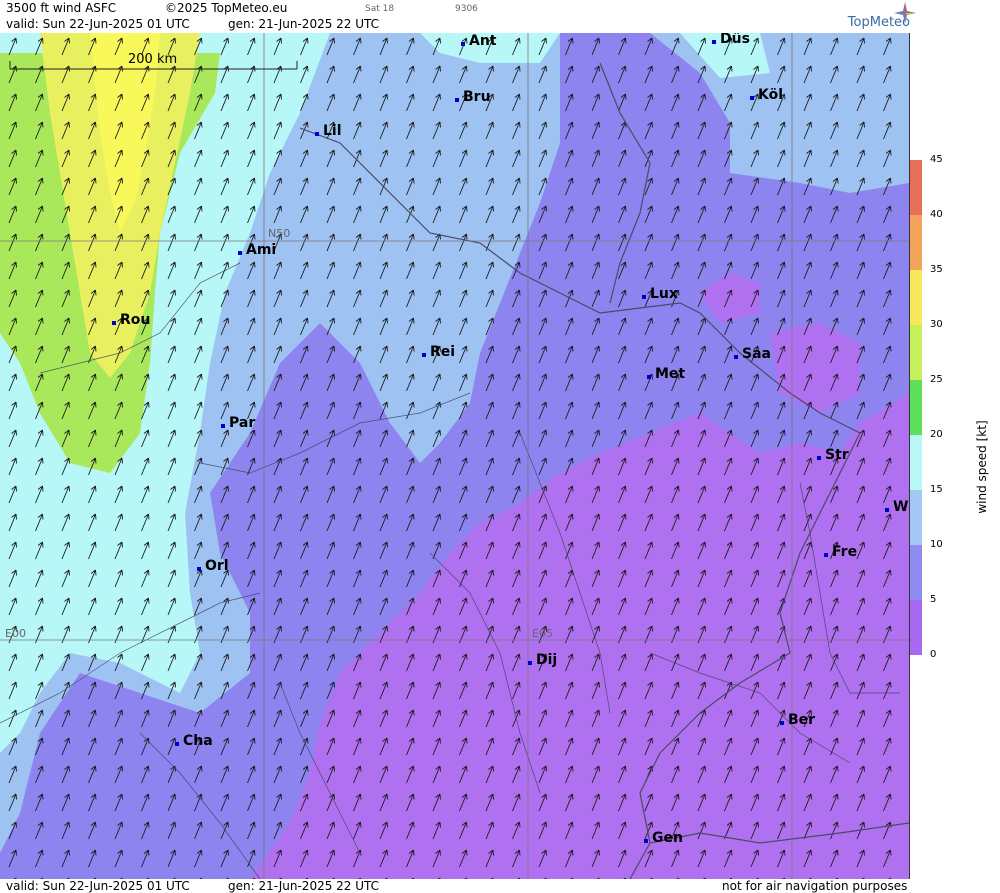  What do you see at coordinates (194, 741) in the screenshot?
I see `city-chateauroux: Cha` at bounding box center [194, 741].